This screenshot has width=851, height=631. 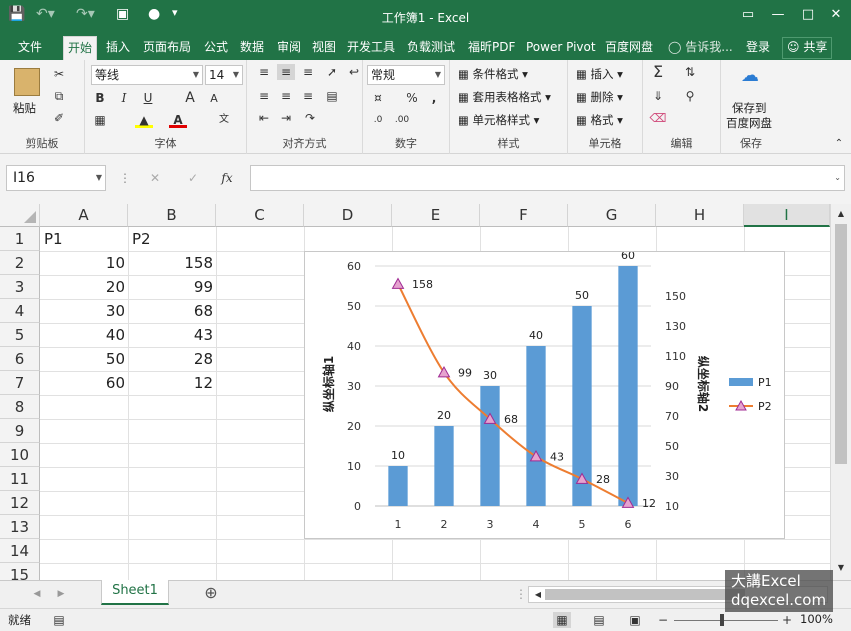 I want to click on collapse-ribbon-icon: ⌃, so click(x=839, y=144).